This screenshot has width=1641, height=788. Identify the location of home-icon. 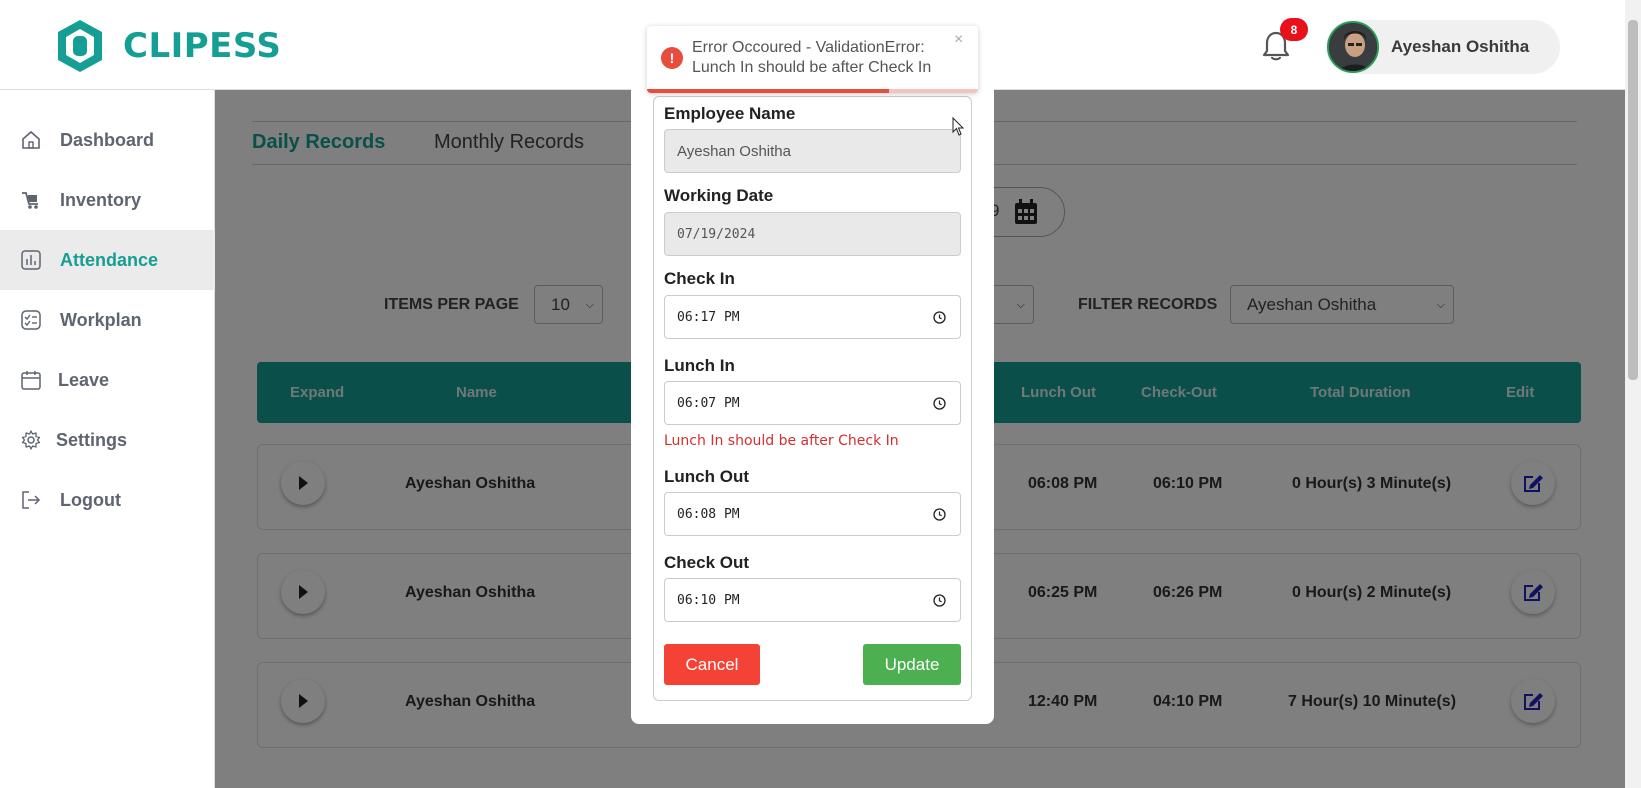
(31, 139).